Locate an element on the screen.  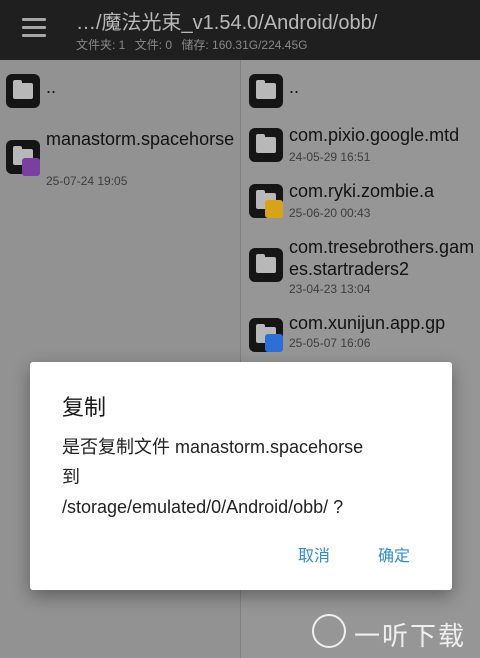
watermark-text: 一听下载 is located at coordinates (410, 636).